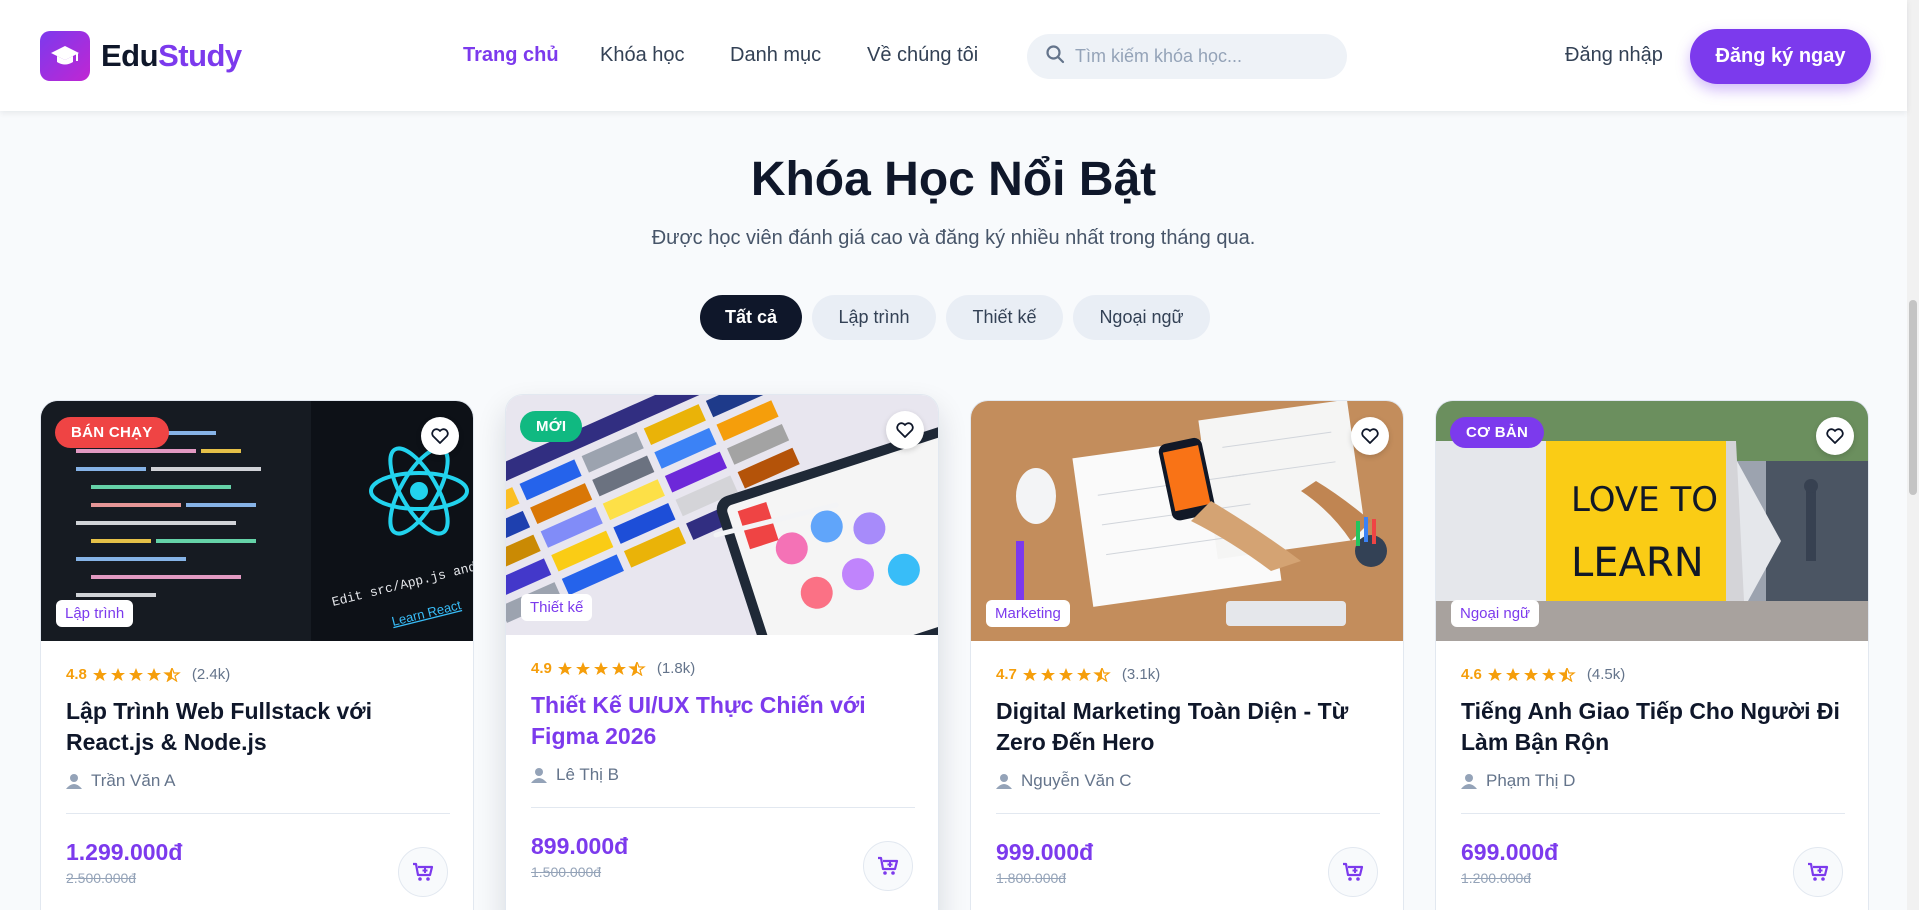 Image resolution: width=1919 pixels, height=910 pixels. Describe the element at coordinates (751, 317) in the screenshot. I see `filter-all: Tất cả` at that location.